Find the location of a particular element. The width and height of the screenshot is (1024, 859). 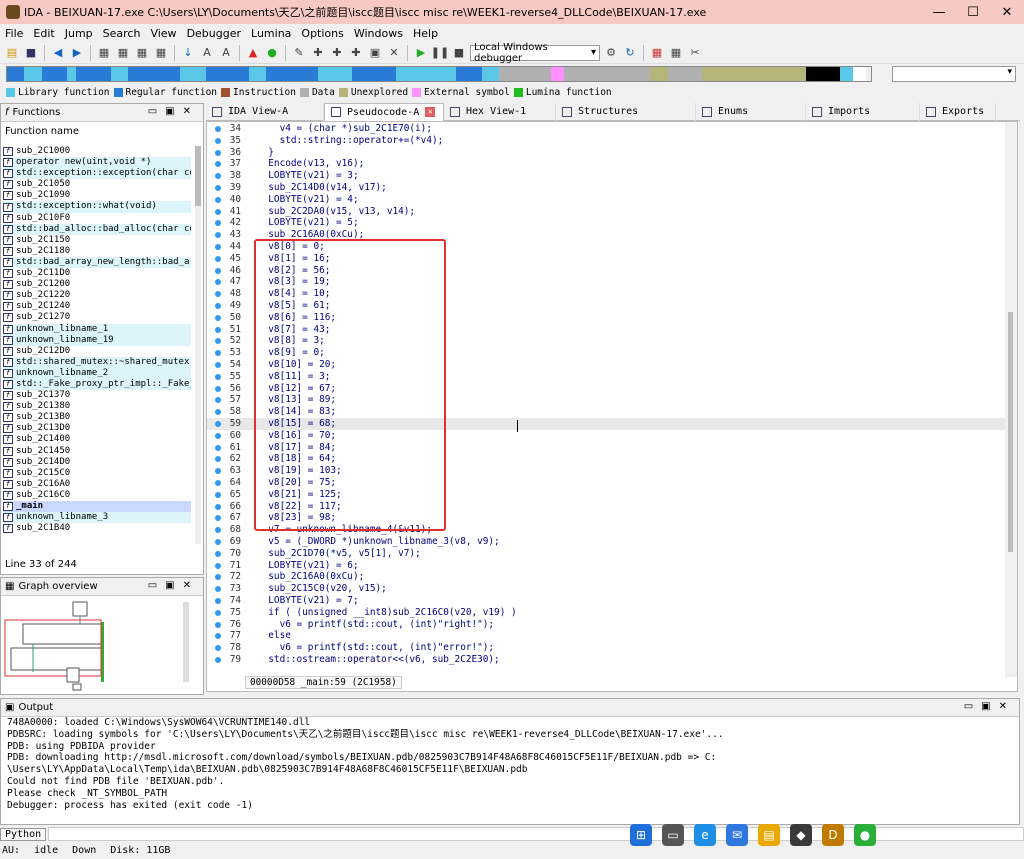

tool-2-icon: ✚ is located at coordinates (318, 53).